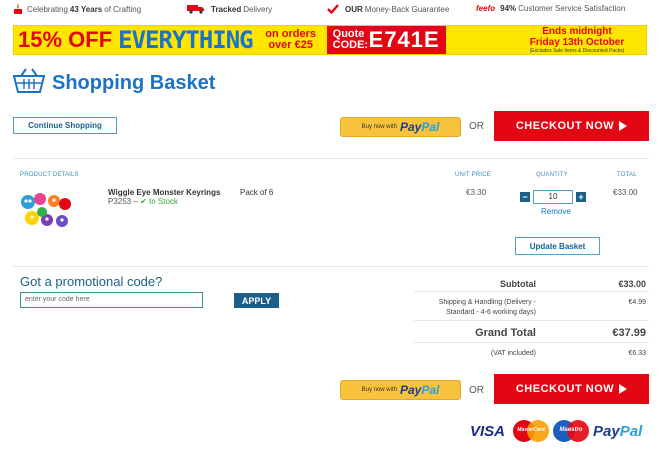  What do you see at coordinates (185, 40) in the screenshot?
I see `banner-everything: EVERYTHING` at bounding box center [185, 40].